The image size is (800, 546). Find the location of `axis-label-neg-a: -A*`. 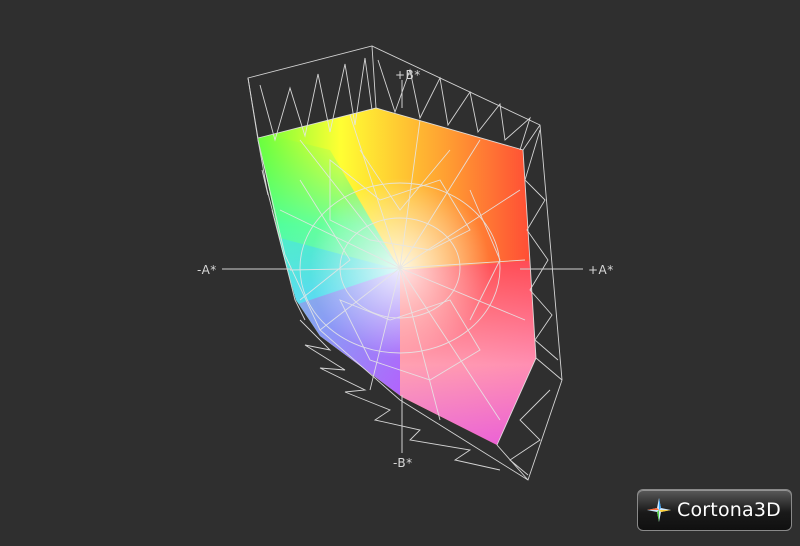

axis-label-neg-a: -A* is located at coordinates (207, 270).